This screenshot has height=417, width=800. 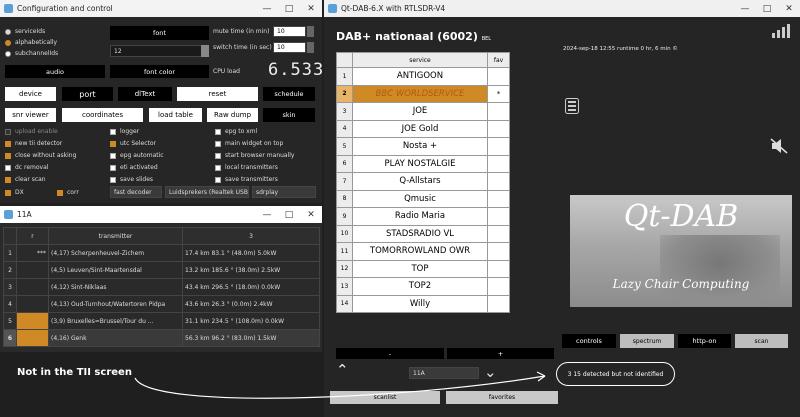 I want to click on info-cell: 31.1 km 234.5 ° (108.0m) 0.0kW, so click(x=251, y=321).